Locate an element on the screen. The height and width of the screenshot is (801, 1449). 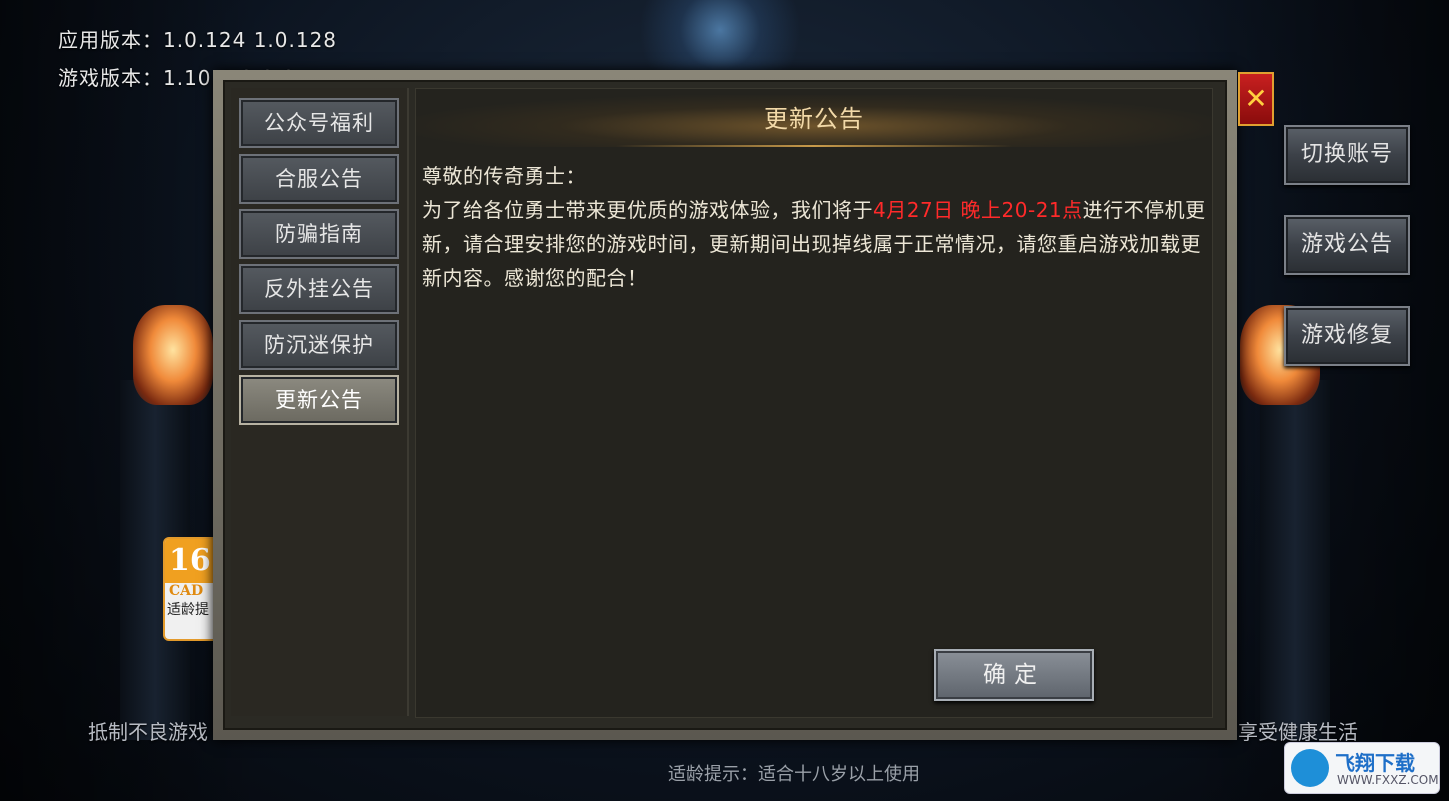
tab-update-notice: 更新公告 is located at coordinates (319, 400).